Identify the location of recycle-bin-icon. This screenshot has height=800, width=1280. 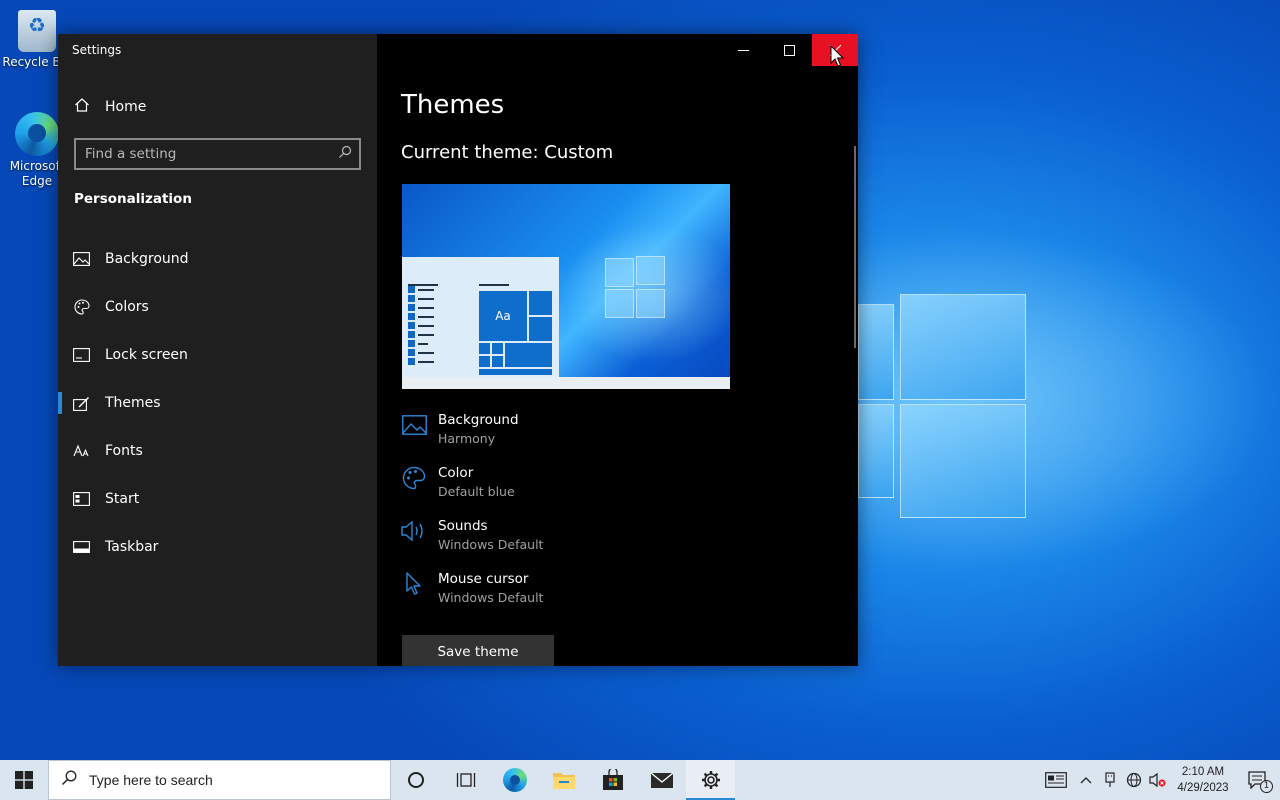
(37, 31).